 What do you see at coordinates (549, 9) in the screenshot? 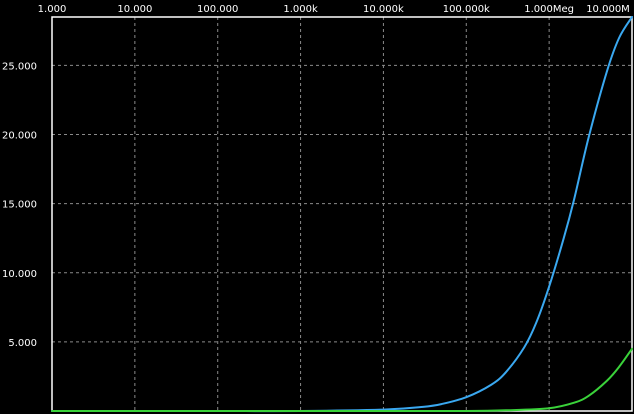
I see `x-tick-label: 1.000Meg` at bounding box center [549, 9].